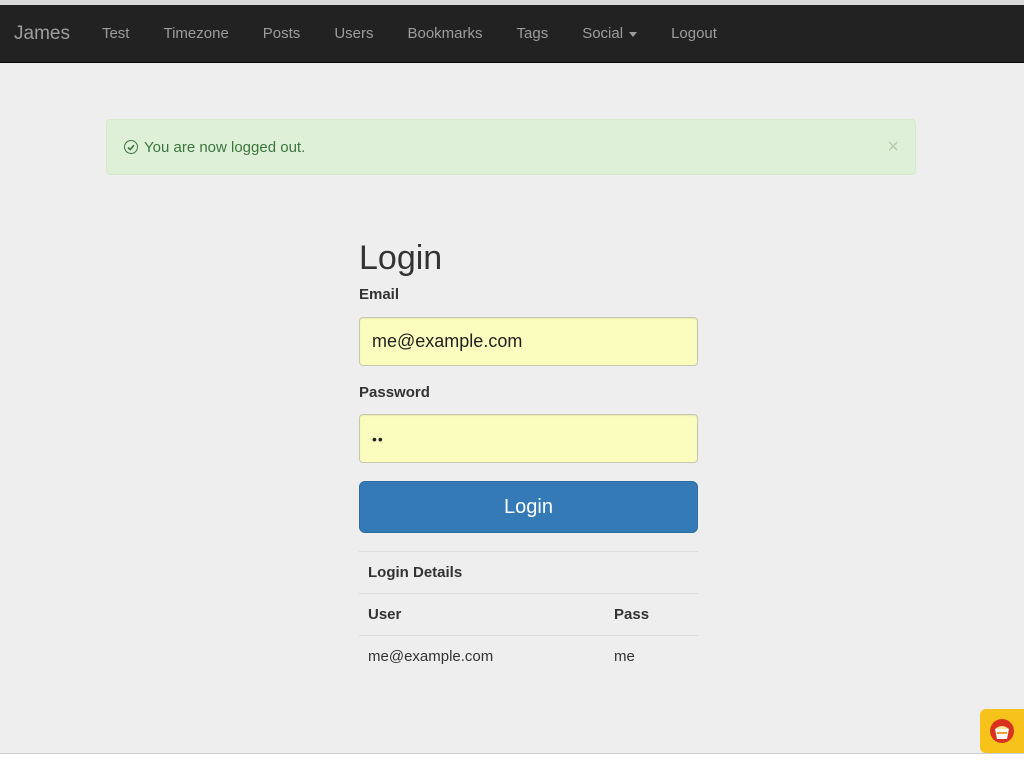  What do you see at coordinates (893, 147) in the screenshot?
I see `alert-close-button: ×` at bounding box center [893, 147].